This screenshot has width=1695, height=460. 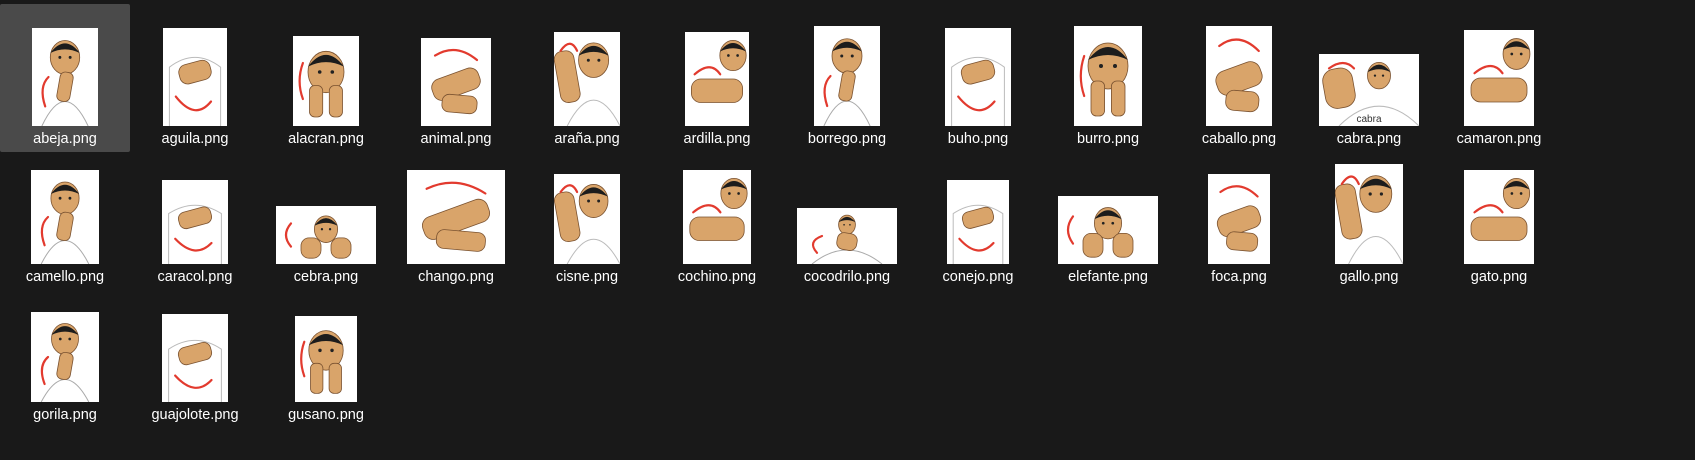 What do you see at coordinates (1369, 90) in the screenshot?
I see `image-thumbnail: cabra` at bounding box center [1369, 90].